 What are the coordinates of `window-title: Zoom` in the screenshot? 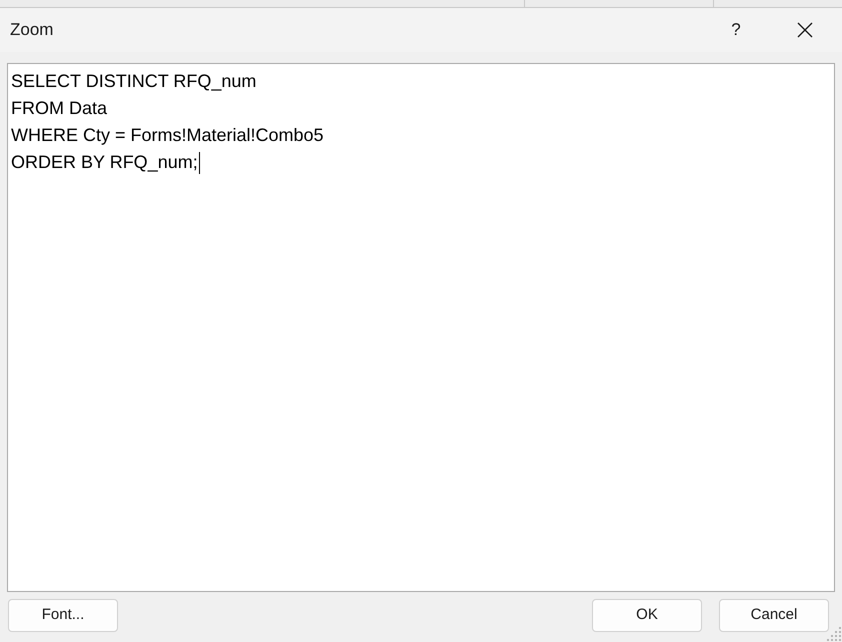 It's located at (32, 30).